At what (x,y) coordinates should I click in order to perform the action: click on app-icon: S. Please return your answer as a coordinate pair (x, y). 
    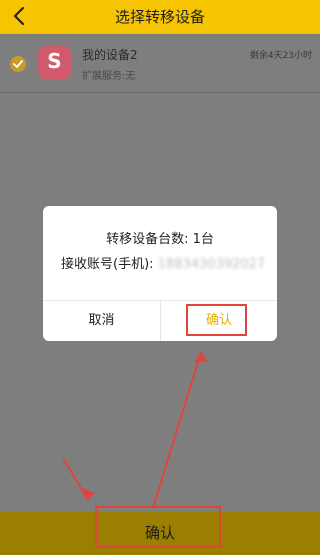
    Looking at the image, I should click on (54, 62).